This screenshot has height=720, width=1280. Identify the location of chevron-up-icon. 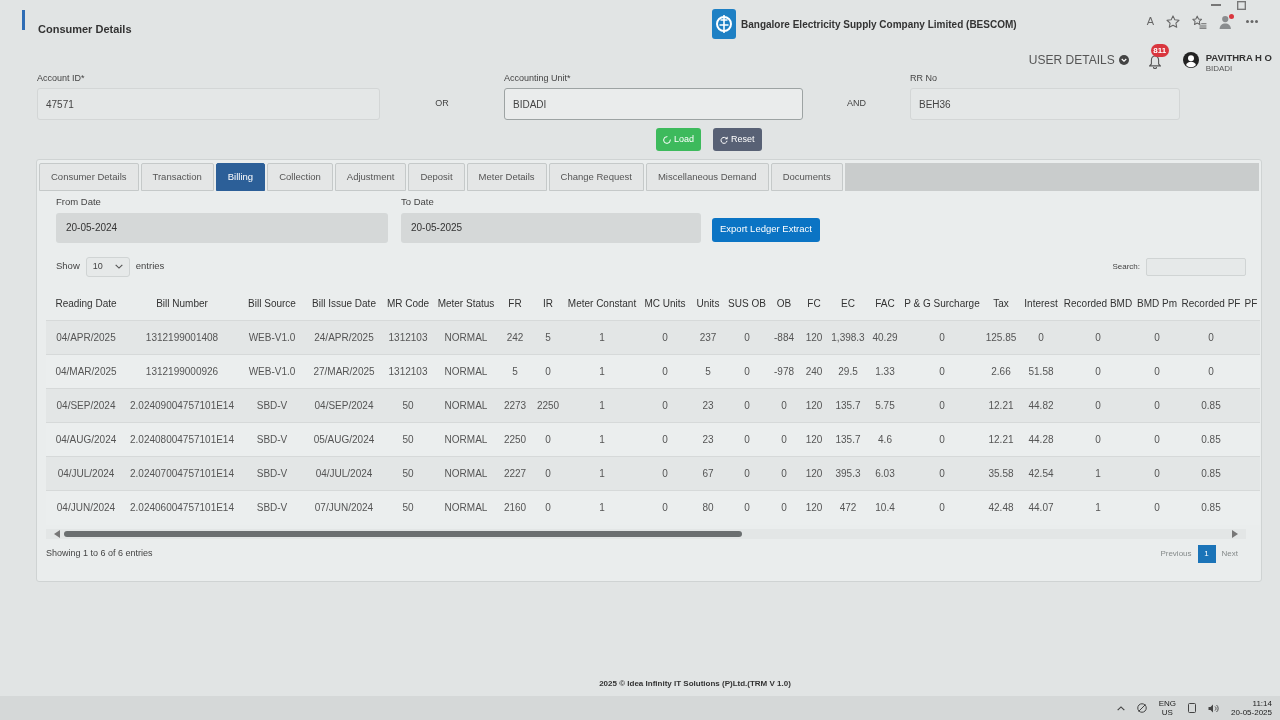
(1120, 708).